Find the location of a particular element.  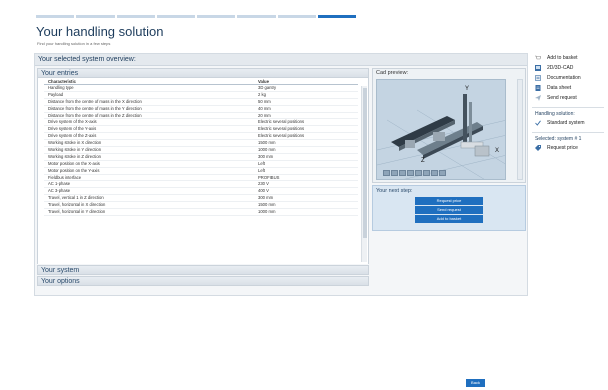

sidebar-item-add-to-basket: Add to basket is located at coordinates (568, 58).